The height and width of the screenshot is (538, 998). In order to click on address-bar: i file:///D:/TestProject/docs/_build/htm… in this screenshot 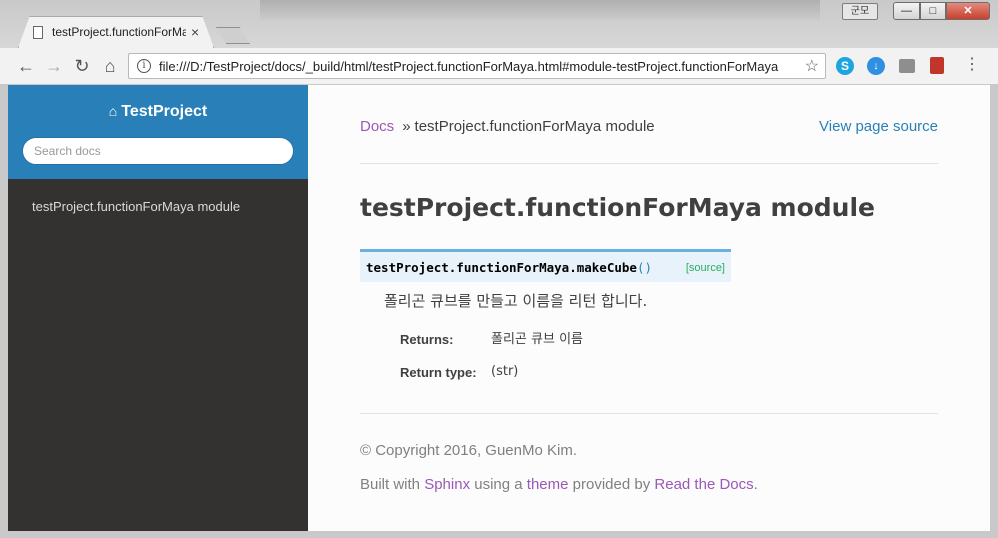, I will do `click(477, 66)`.